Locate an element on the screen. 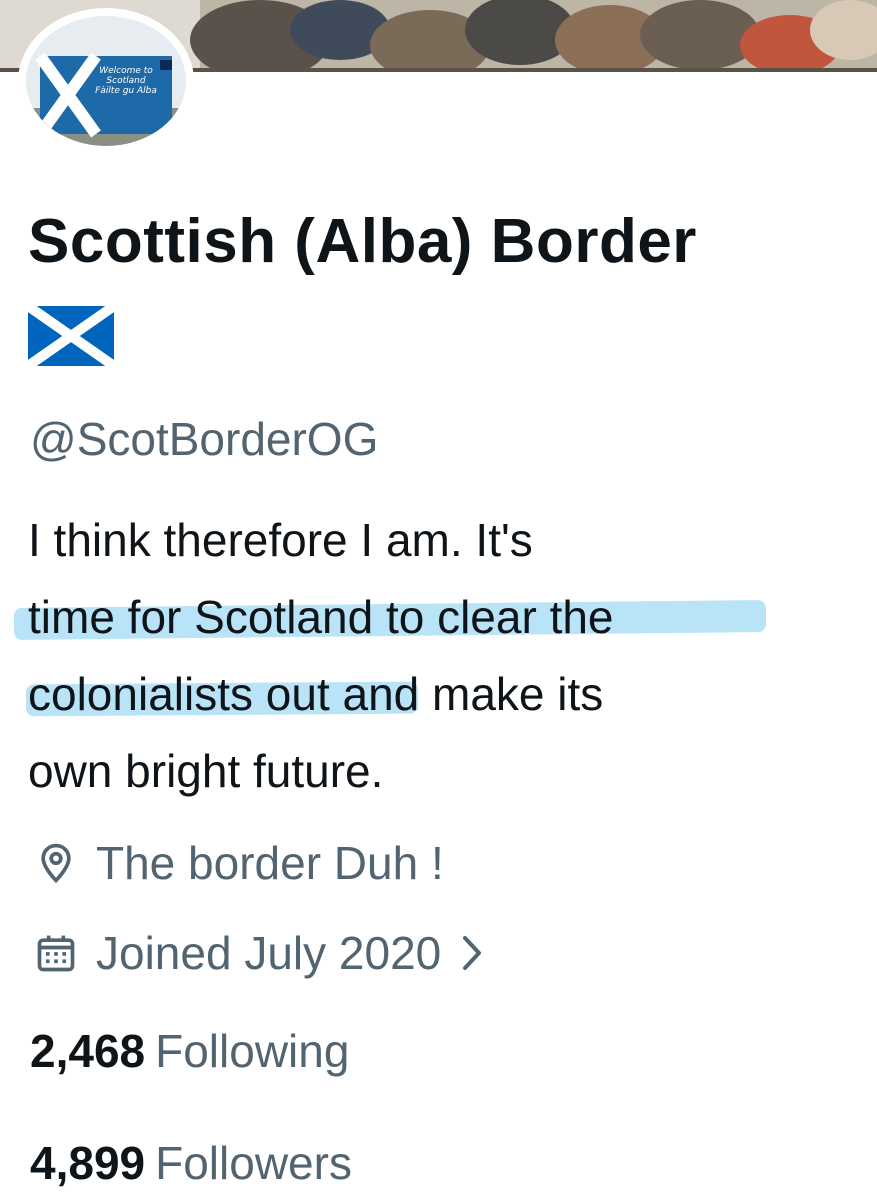  bio-line-4: own bright future. is located at coordinates (206, 771).